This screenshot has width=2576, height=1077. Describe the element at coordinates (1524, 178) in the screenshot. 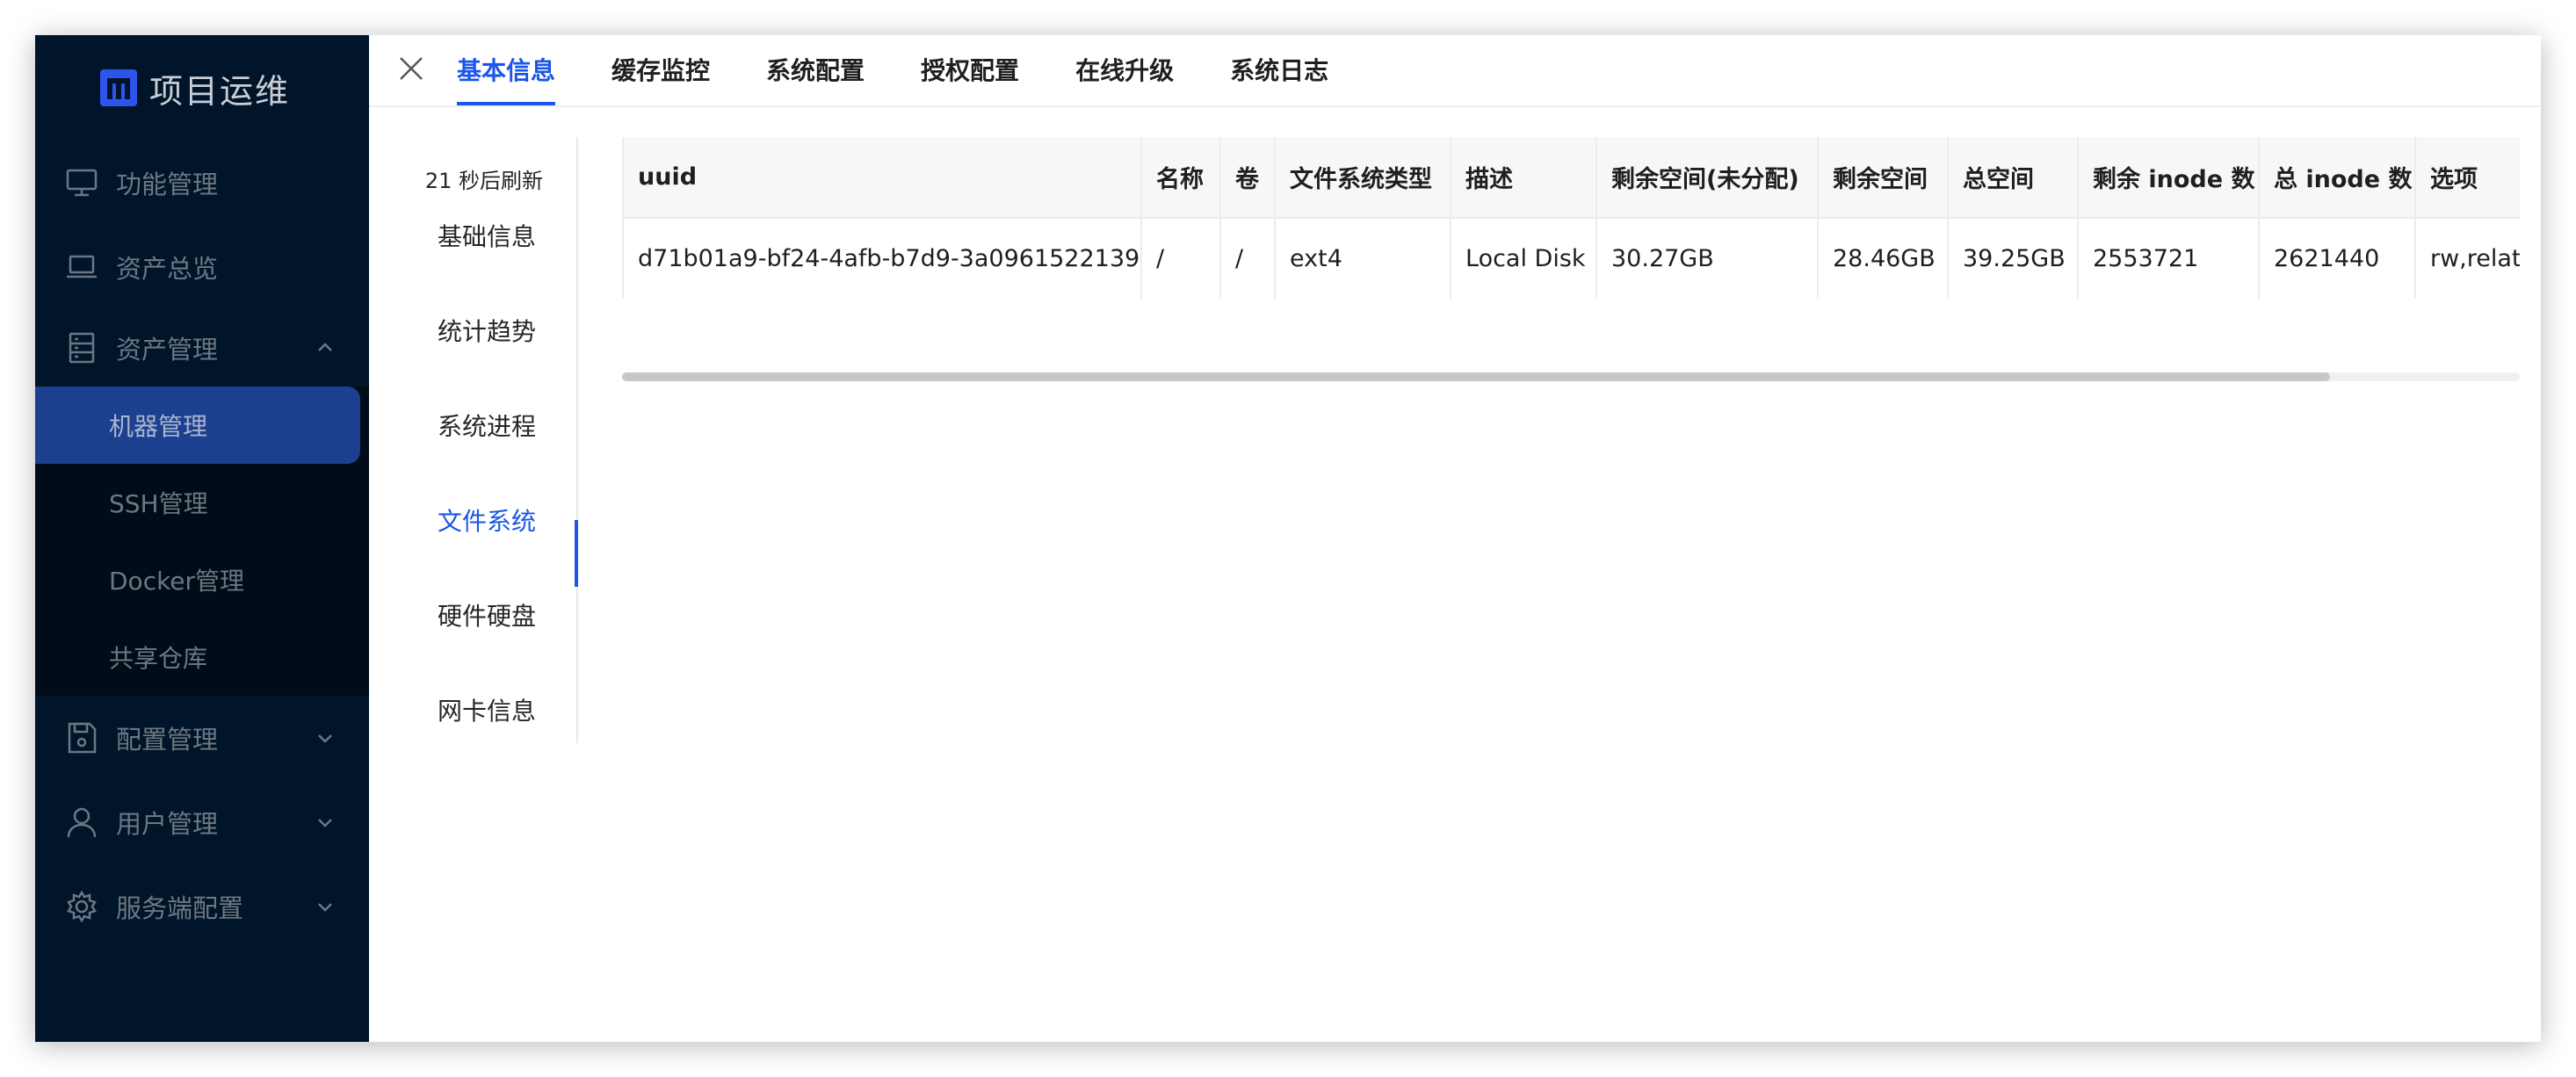

I see `column-header: 描述` at that location.